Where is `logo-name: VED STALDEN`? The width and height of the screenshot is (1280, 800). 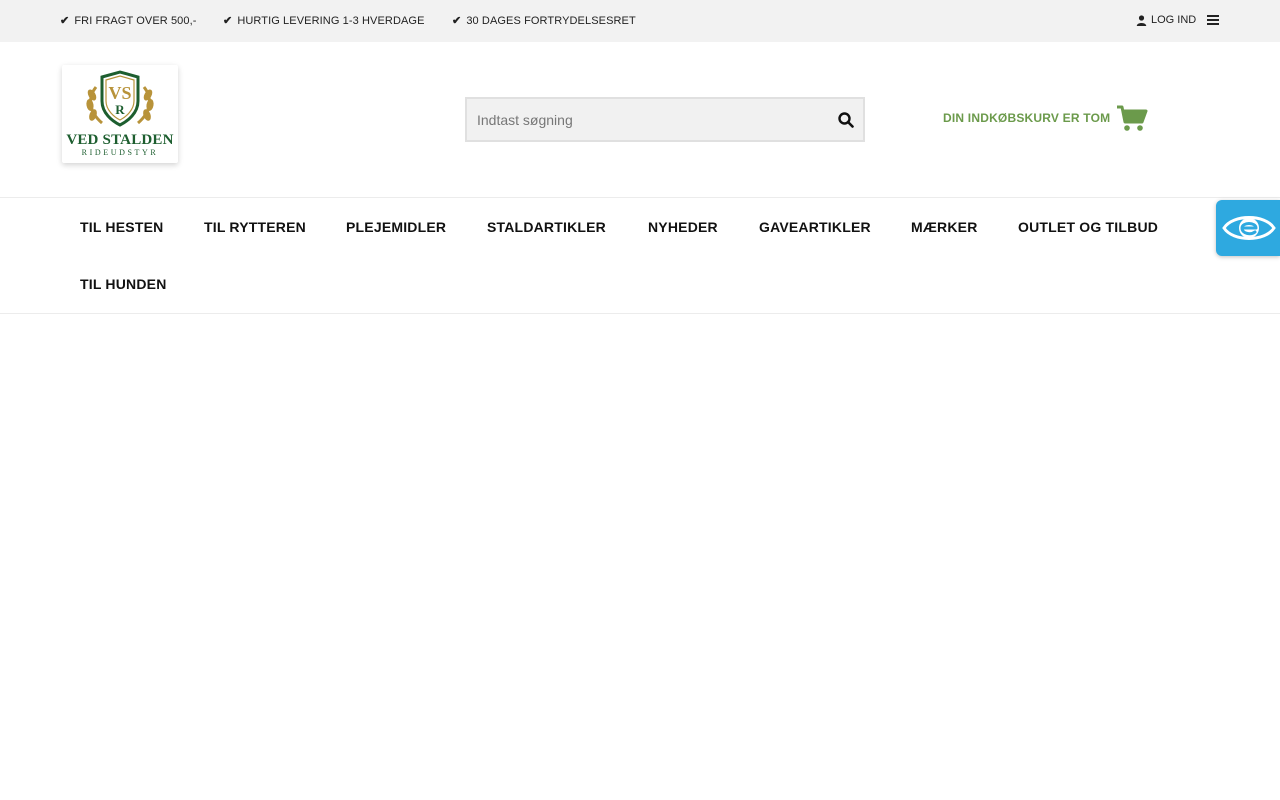 logo-name: VED STALDEN is located at coordinates (120, 140).